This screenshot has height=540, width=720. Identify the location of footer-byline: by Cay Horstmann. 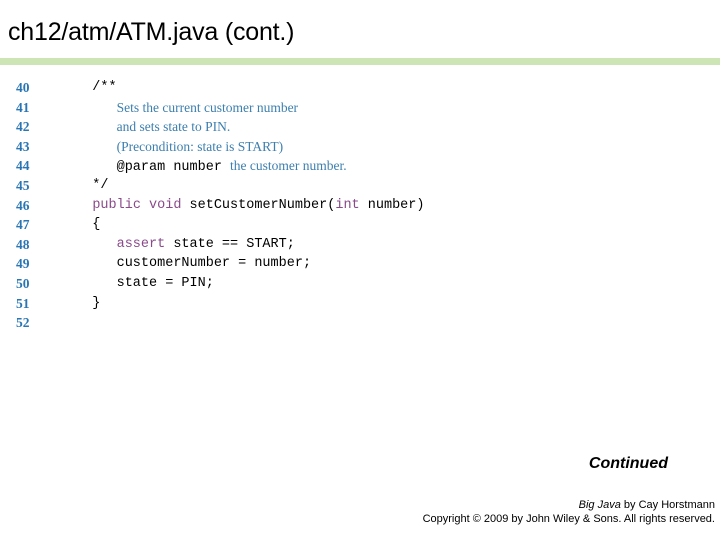
(667, 505).